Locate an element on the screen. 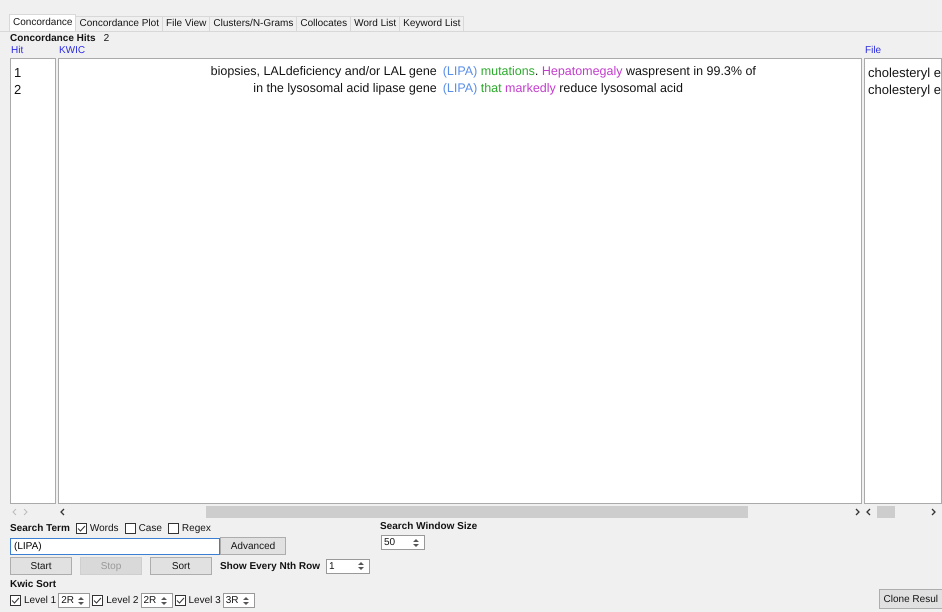 The width and height of the screenshot is (942, 612). checkbox-label: Words is located at coordinates (104, 528).